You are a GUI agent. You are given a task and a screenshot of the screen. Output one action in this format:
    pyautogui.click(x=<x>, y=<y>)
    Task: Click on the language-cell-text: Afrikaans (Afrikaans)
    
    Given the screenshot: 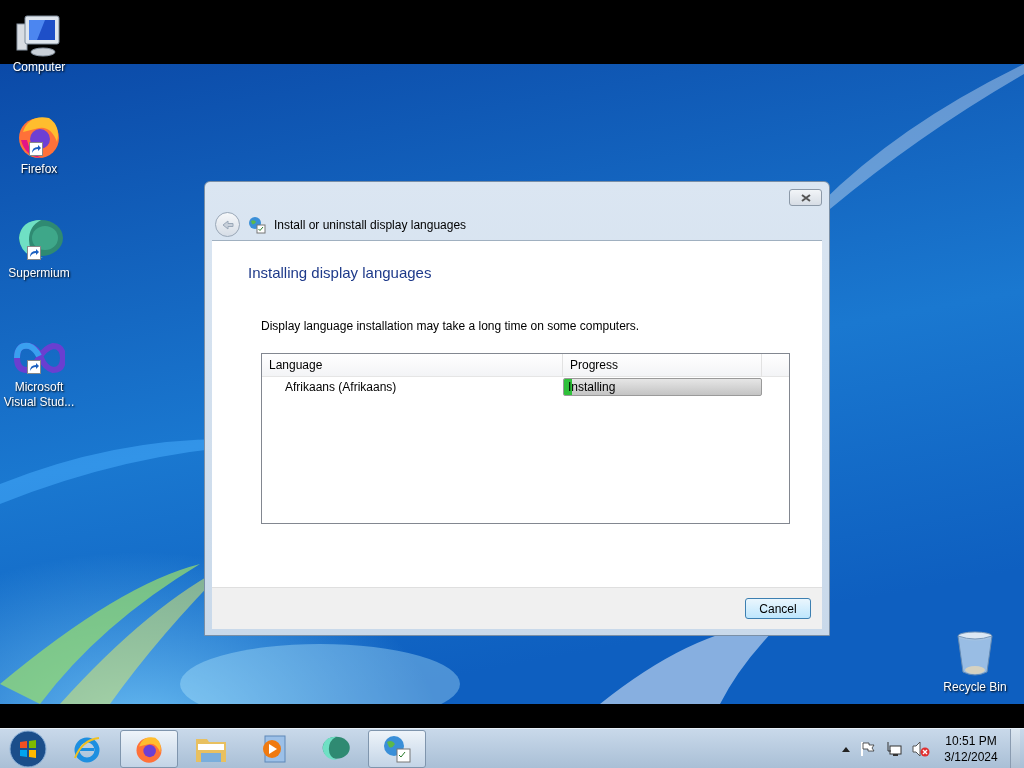 What is the action you would take?
    pyautogui.click(x=341, y=387)
    